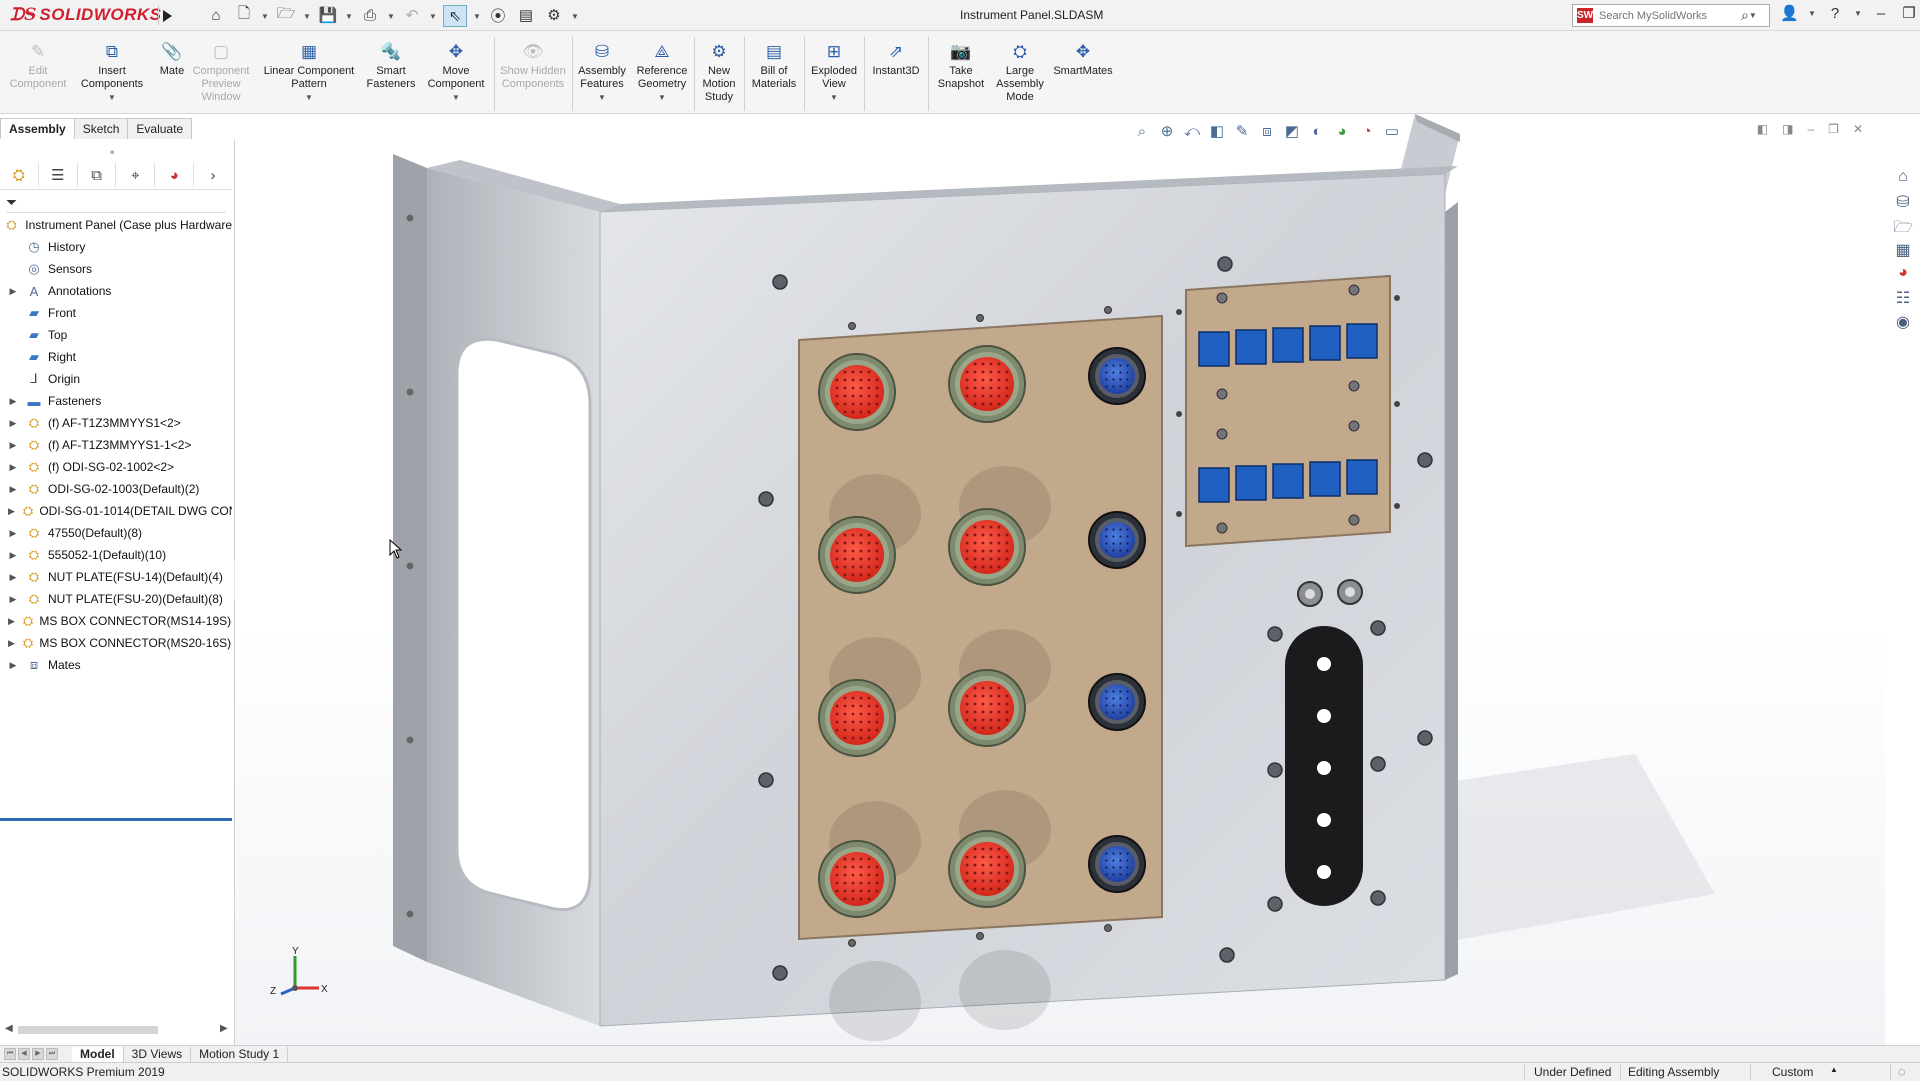  I want to click on menu-expand-arrow-icon, so click(166, 15).